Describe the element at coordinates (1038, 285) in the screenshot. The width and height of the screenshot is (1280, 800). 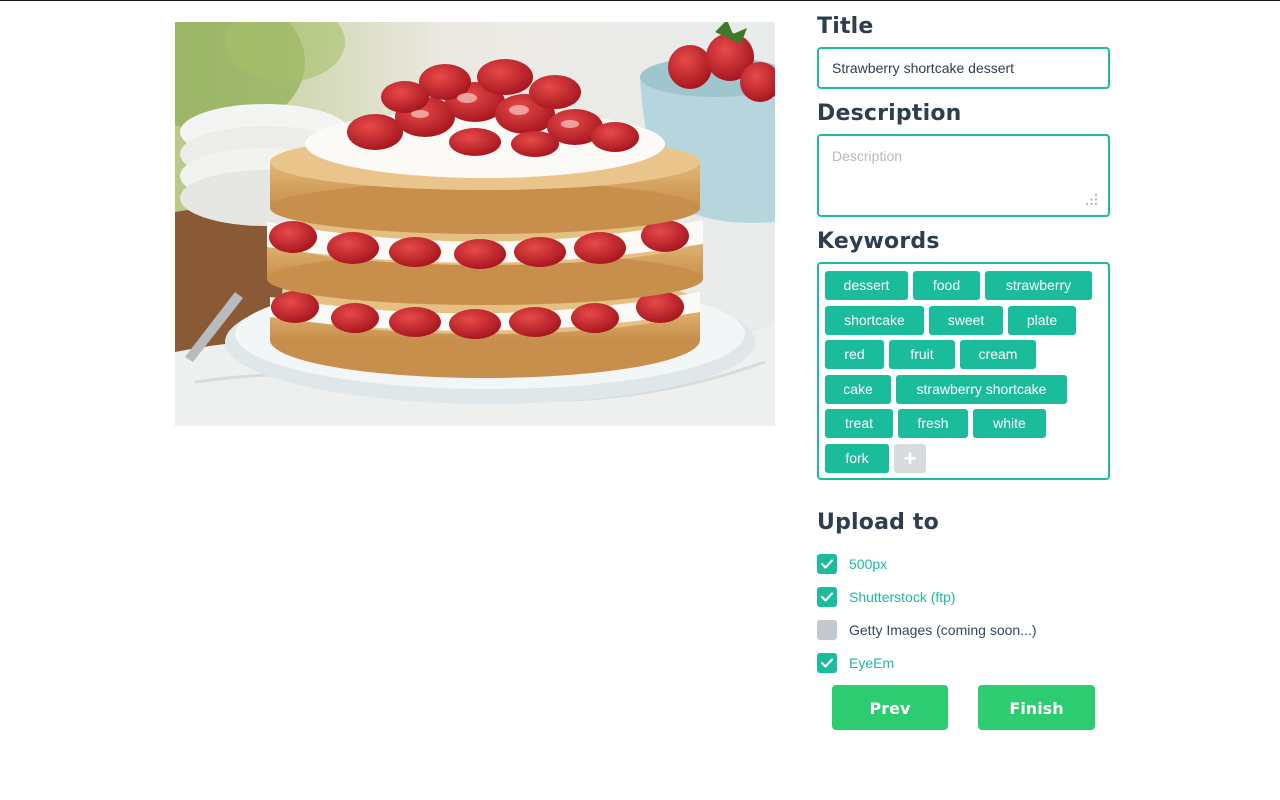
I see `keyword-tag: strawberry` at that location.